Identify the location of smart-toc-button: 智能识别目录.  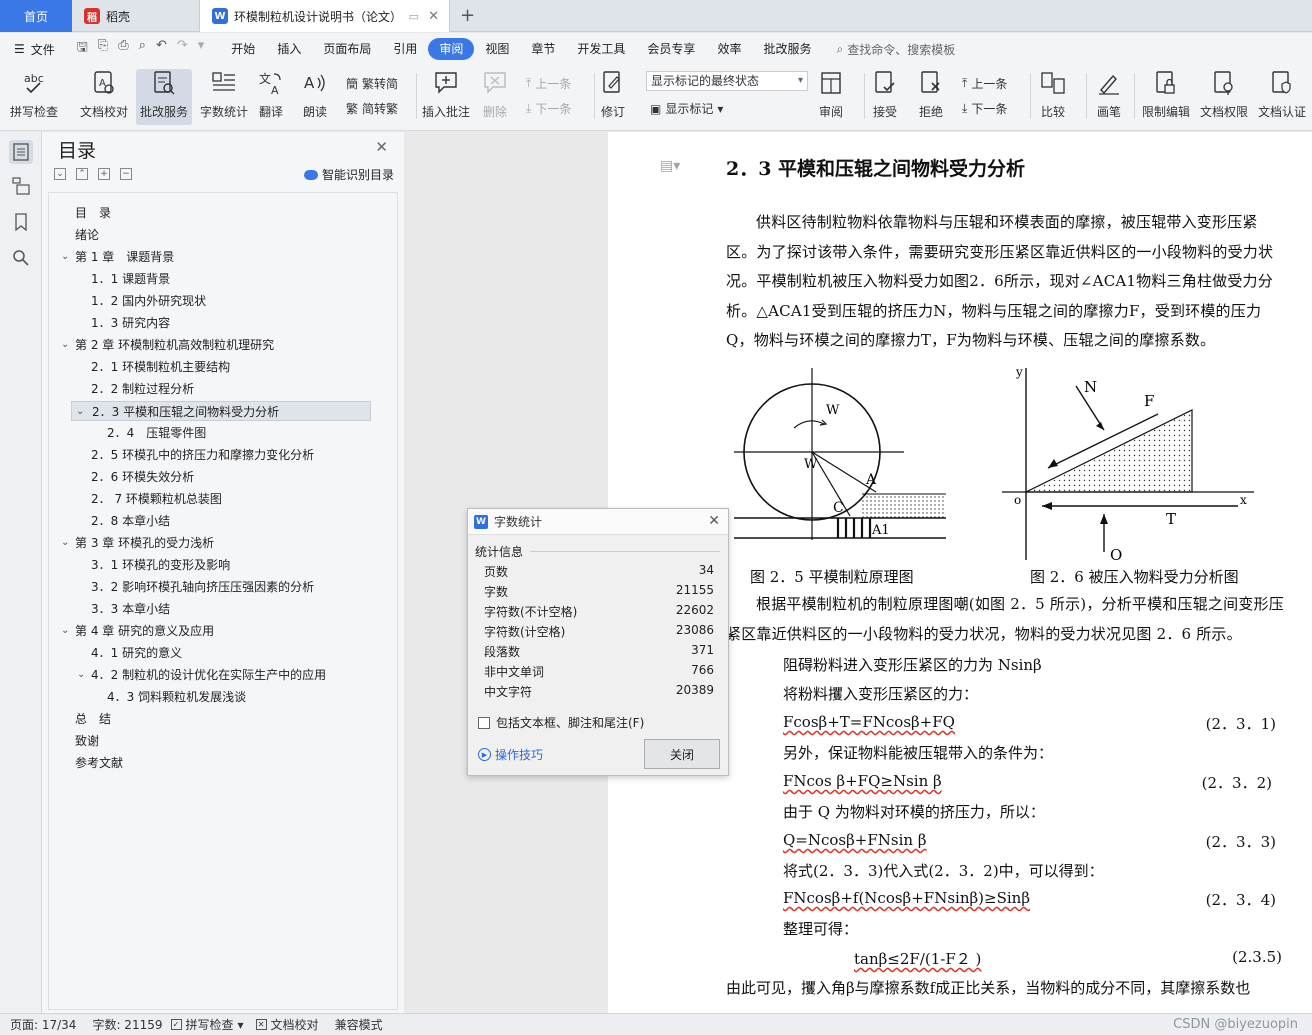
(348, 174).